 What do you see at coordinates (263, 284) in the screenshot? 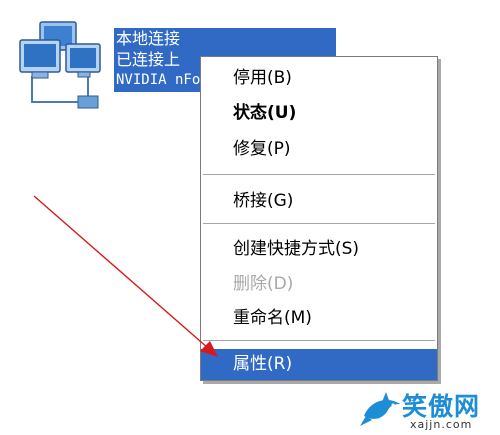
I see `menu-item-delete: 删除(D)` at bounding box center [263, 284].